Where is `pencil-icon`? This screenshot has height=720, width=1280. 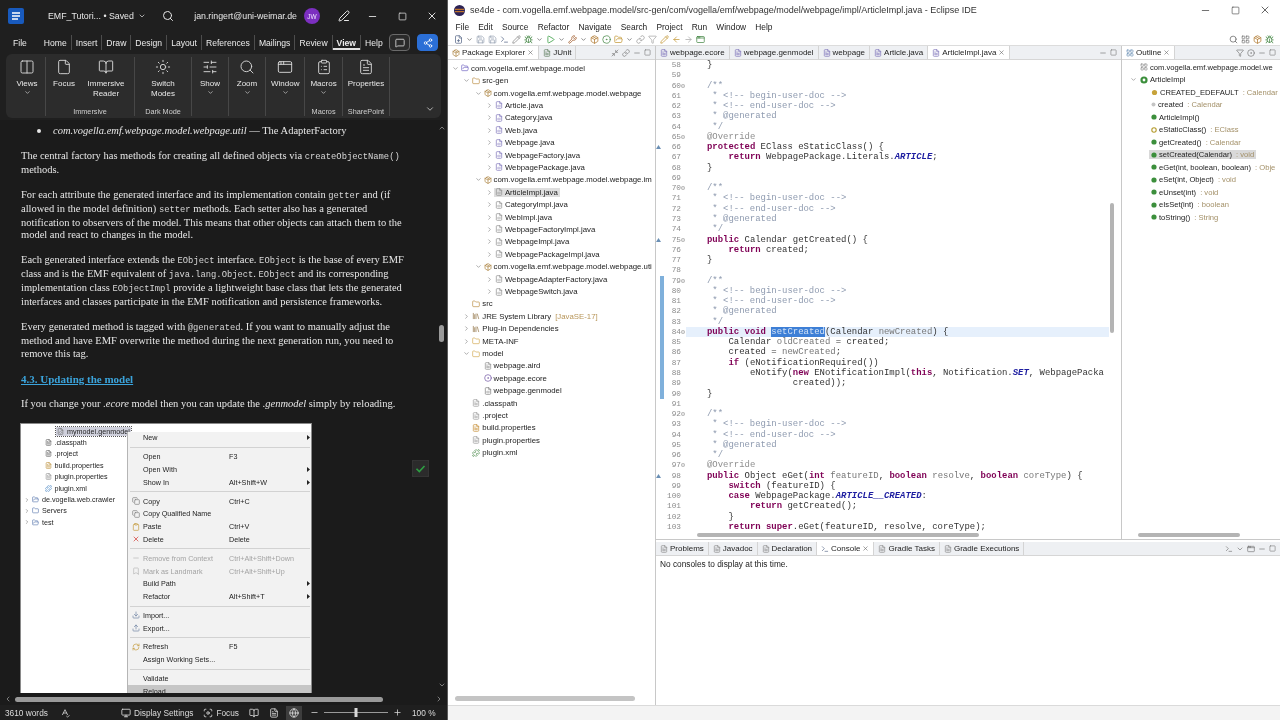
pencil-icon is located at coordinates (516, 39).